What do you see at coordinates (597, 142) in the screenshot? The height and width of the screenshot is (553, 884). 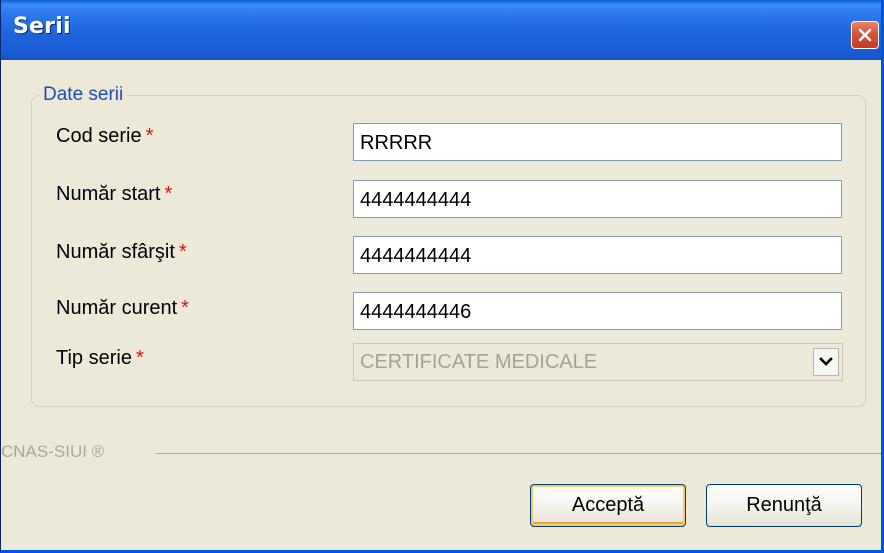 I see `cod-serie-input: RRRRR` at bounding box center [597, 142].